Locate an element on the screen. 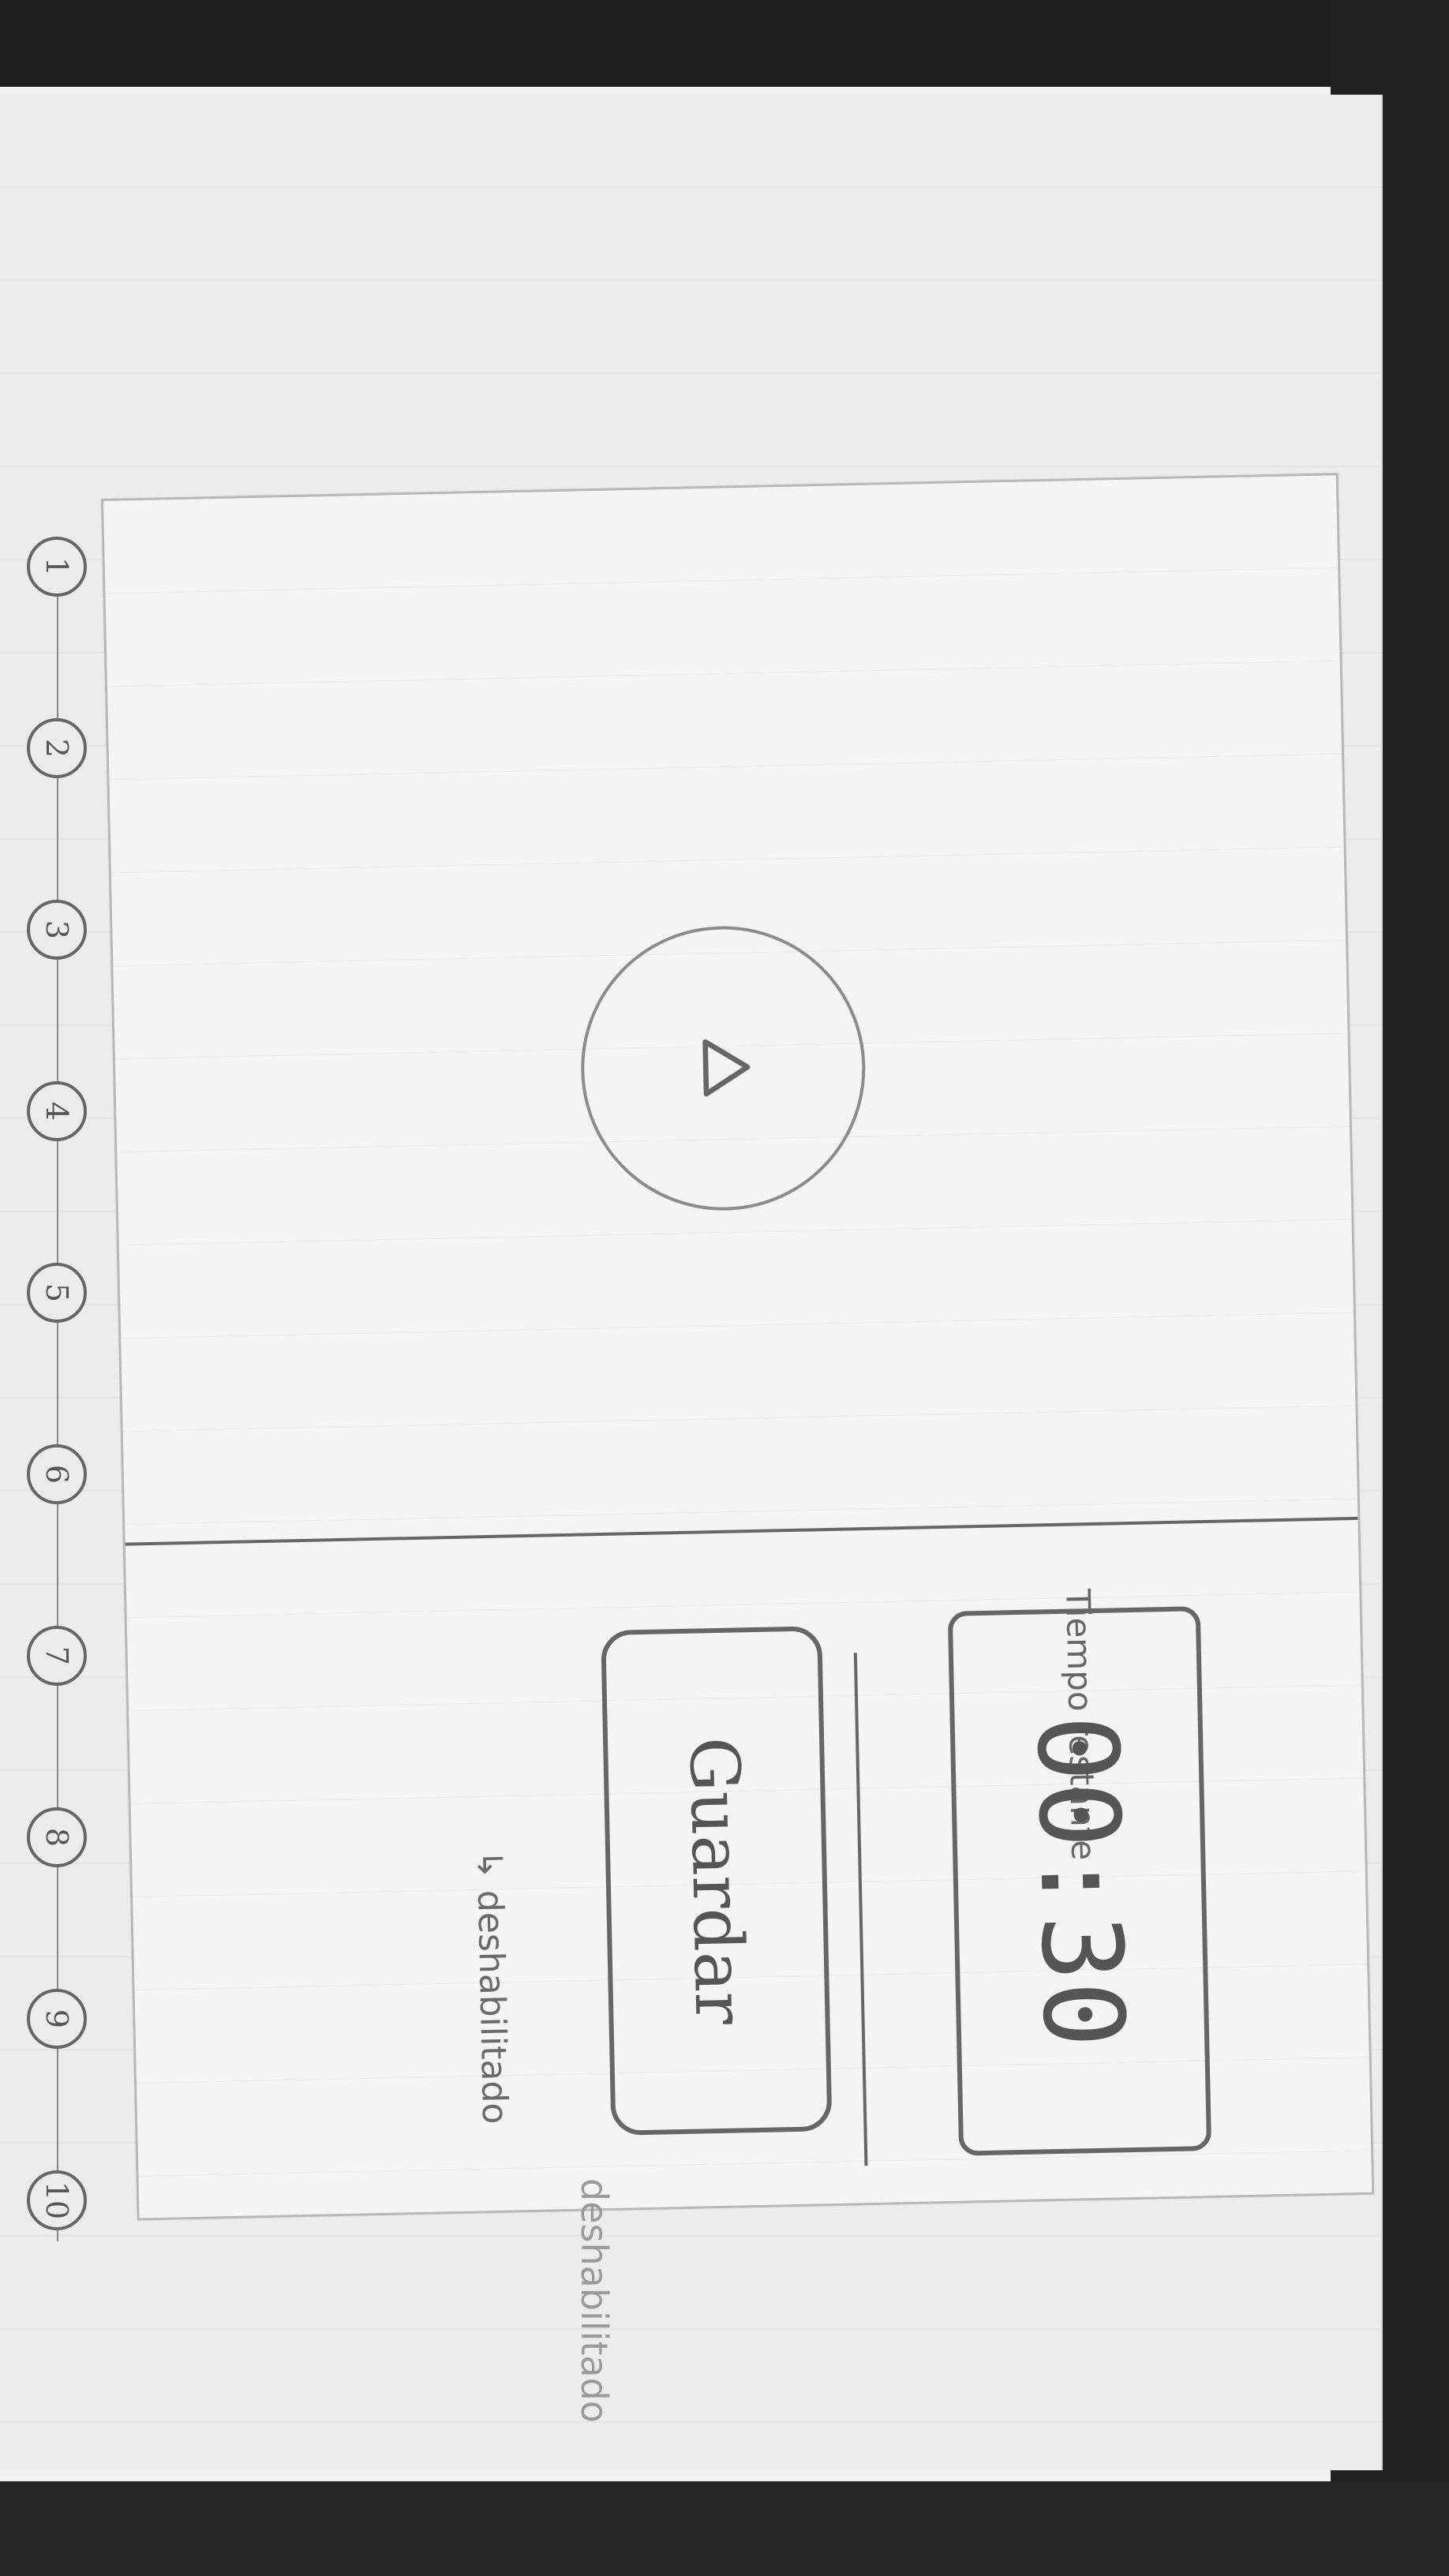 Image resolution: width=1449 pixels, height=2576 pixels. timer-display: 00:30 is located at coordinates (1079, 1881).